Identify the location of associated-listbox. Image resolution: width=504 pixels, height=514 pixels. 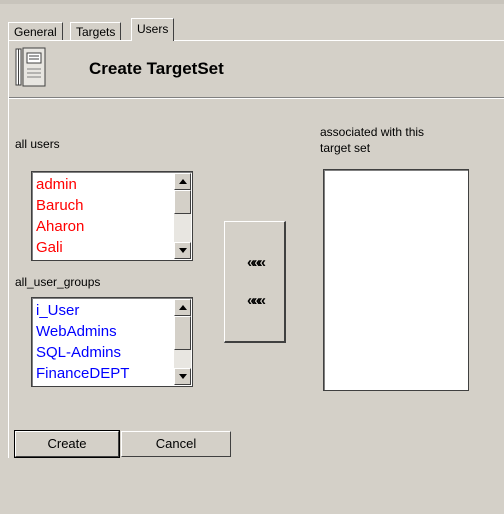
(396, 280).